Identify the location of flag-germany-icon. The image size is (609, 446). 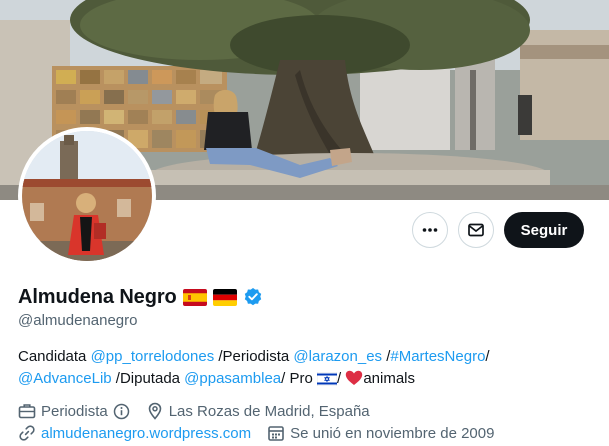
(224, 297).